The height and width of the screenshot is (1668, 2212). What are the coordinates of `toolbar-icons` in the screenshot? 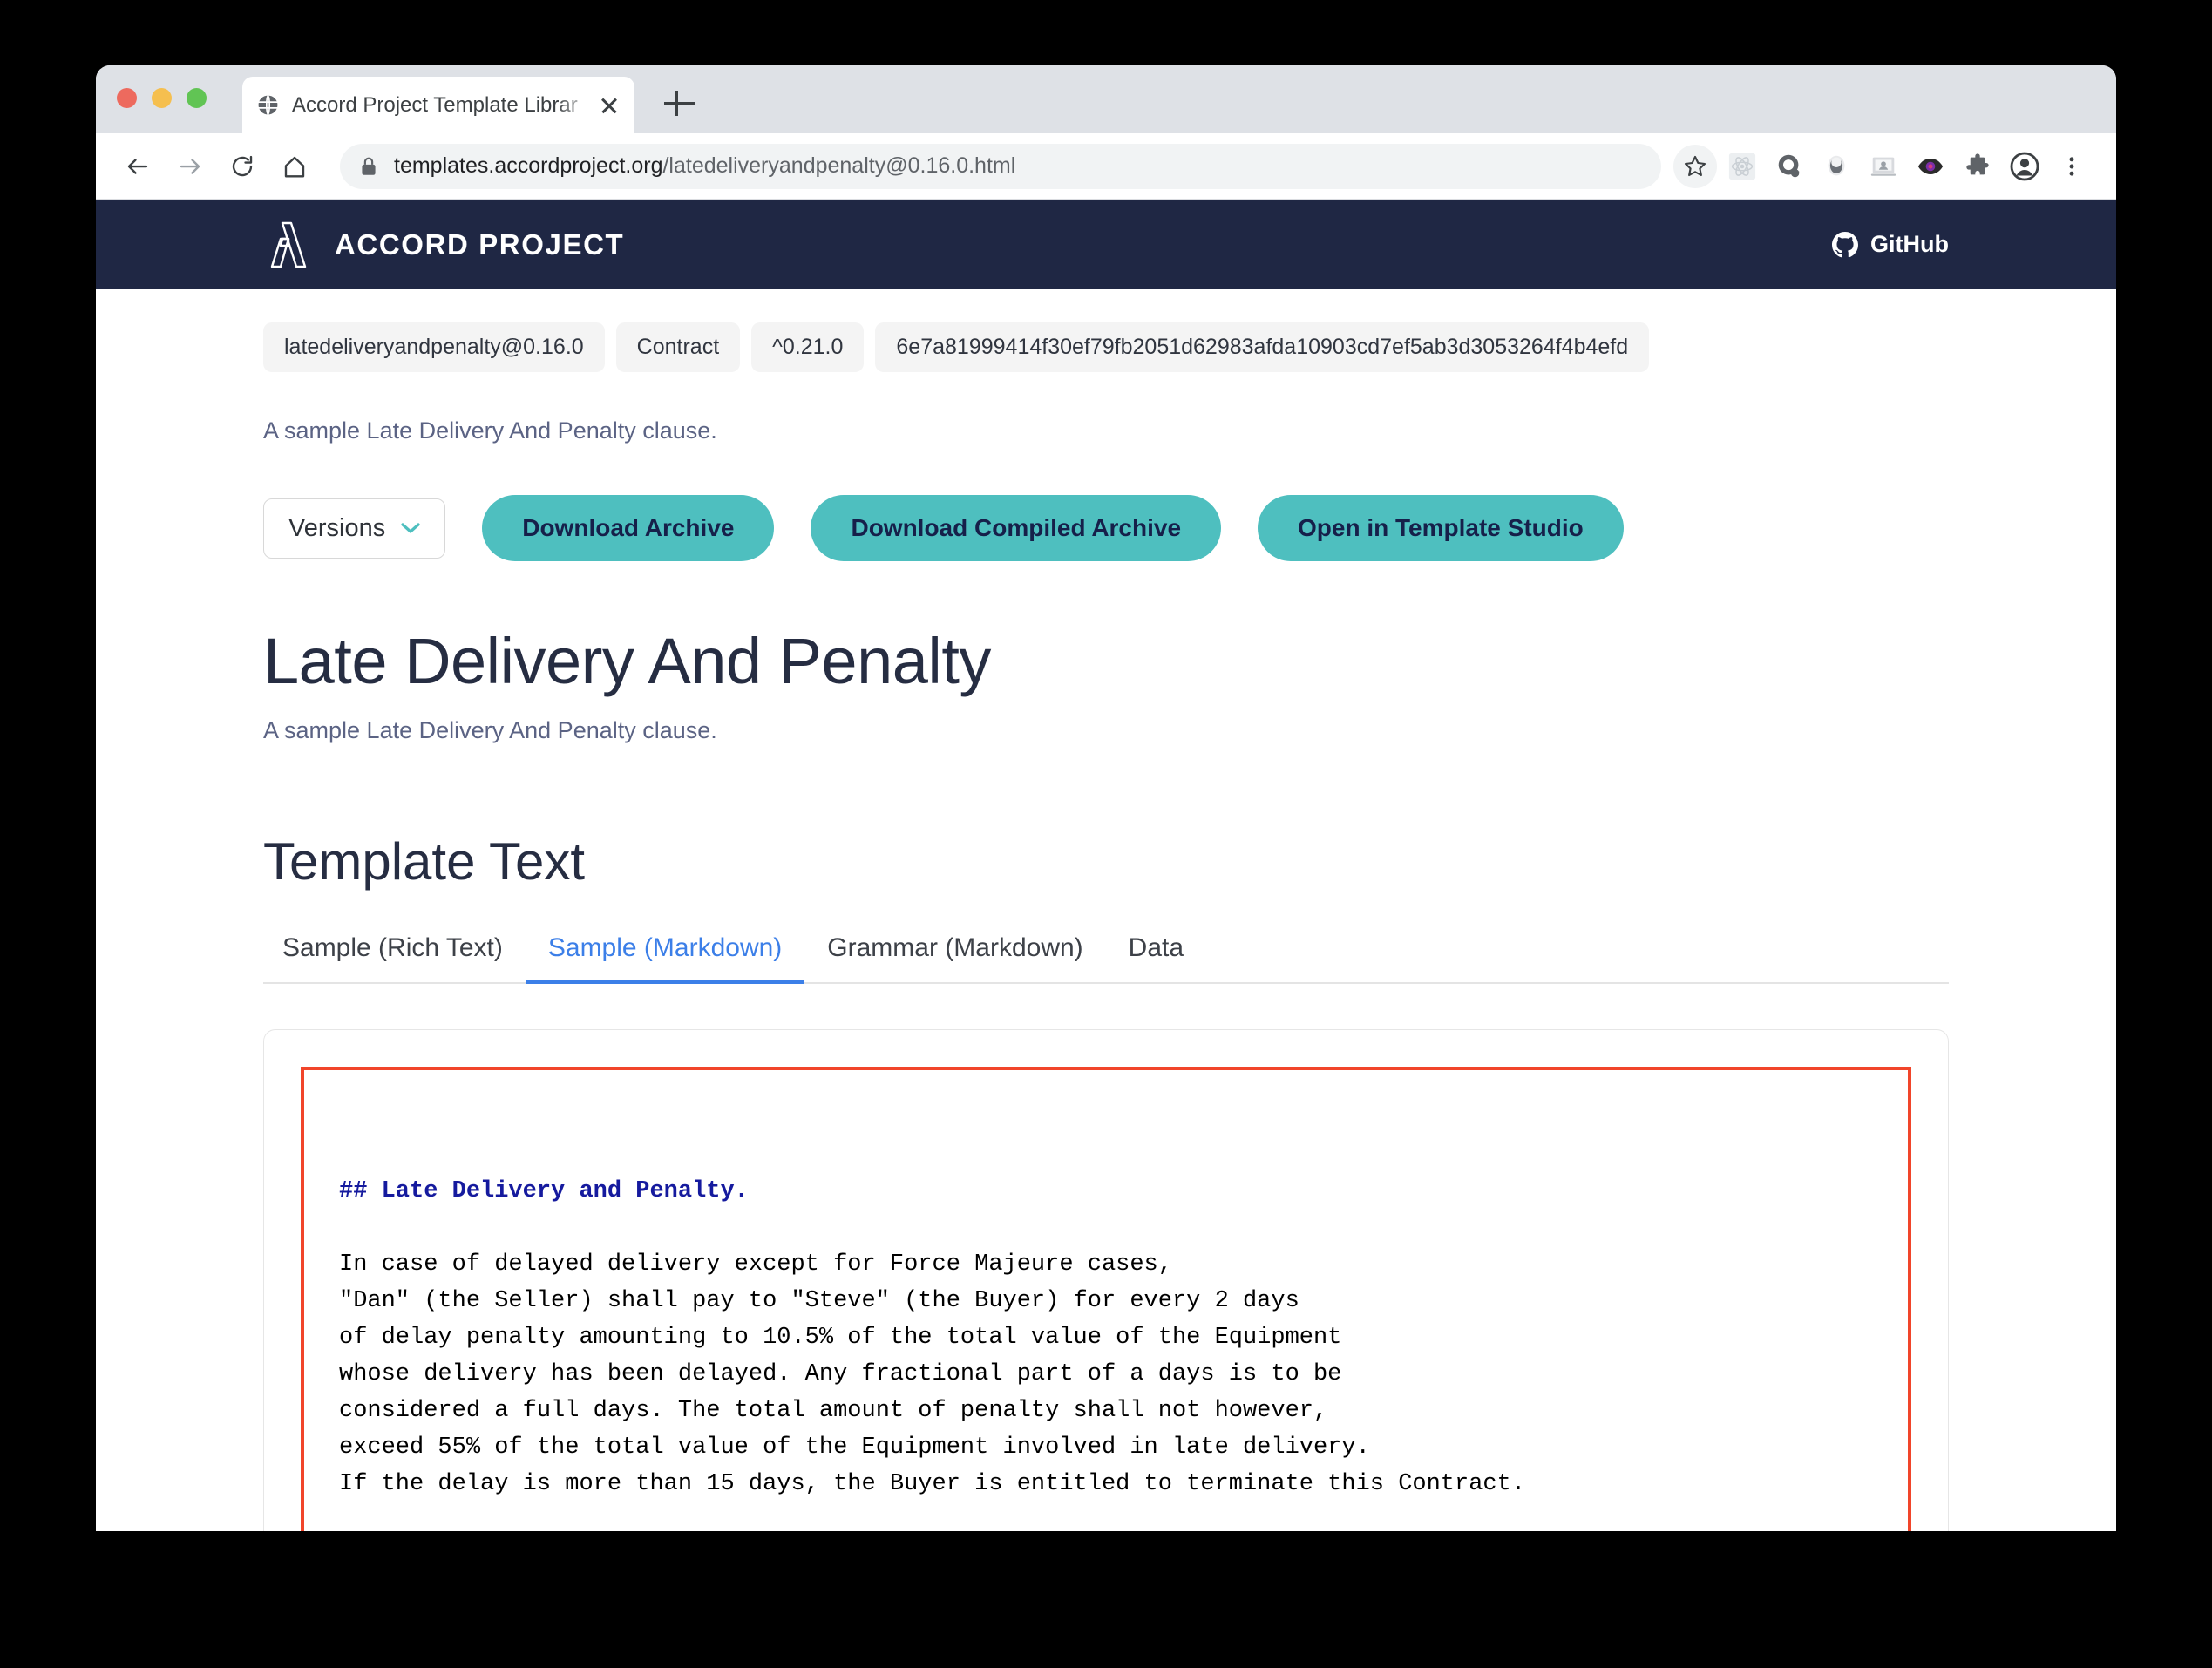 It's located at (1883, 166).